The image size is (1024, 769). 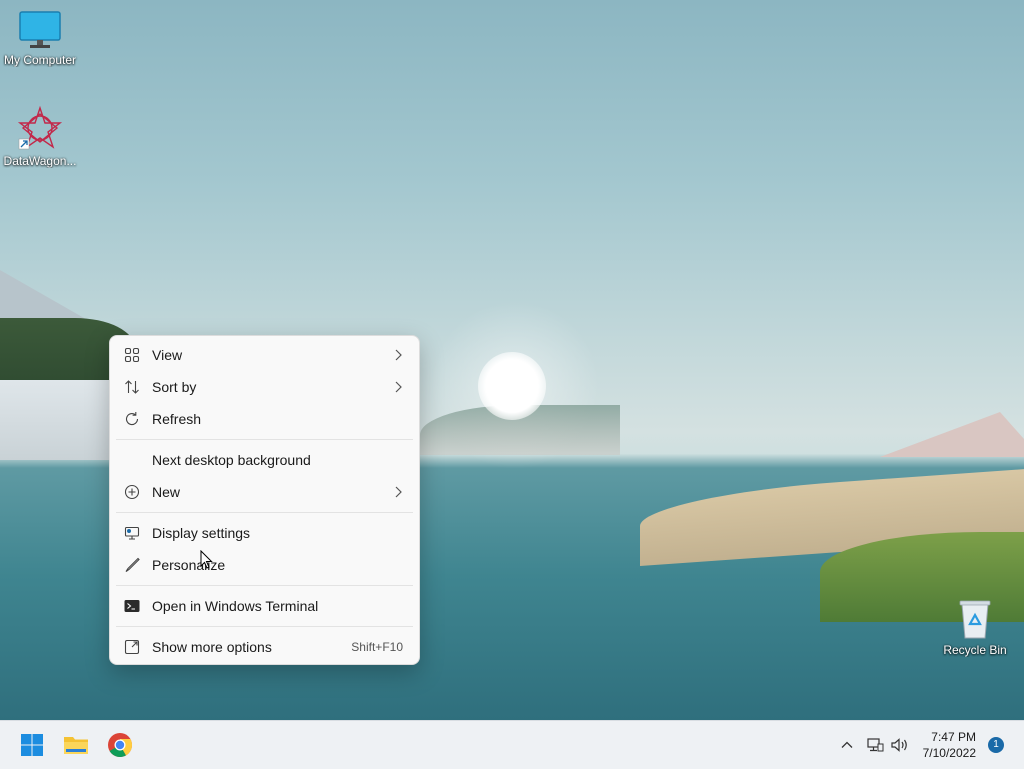 I want to click on monitor-icon, so click(x=40, y=29).